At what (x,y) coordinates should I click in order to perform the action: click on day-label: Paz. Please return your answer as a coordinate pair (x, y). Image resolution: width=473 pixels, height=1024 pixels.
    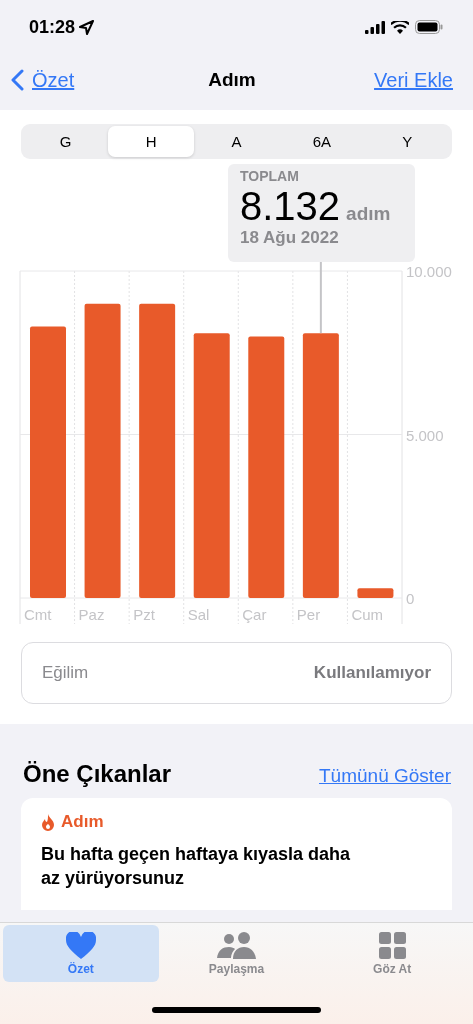
    Looking at the image, I should click on (91, 614).